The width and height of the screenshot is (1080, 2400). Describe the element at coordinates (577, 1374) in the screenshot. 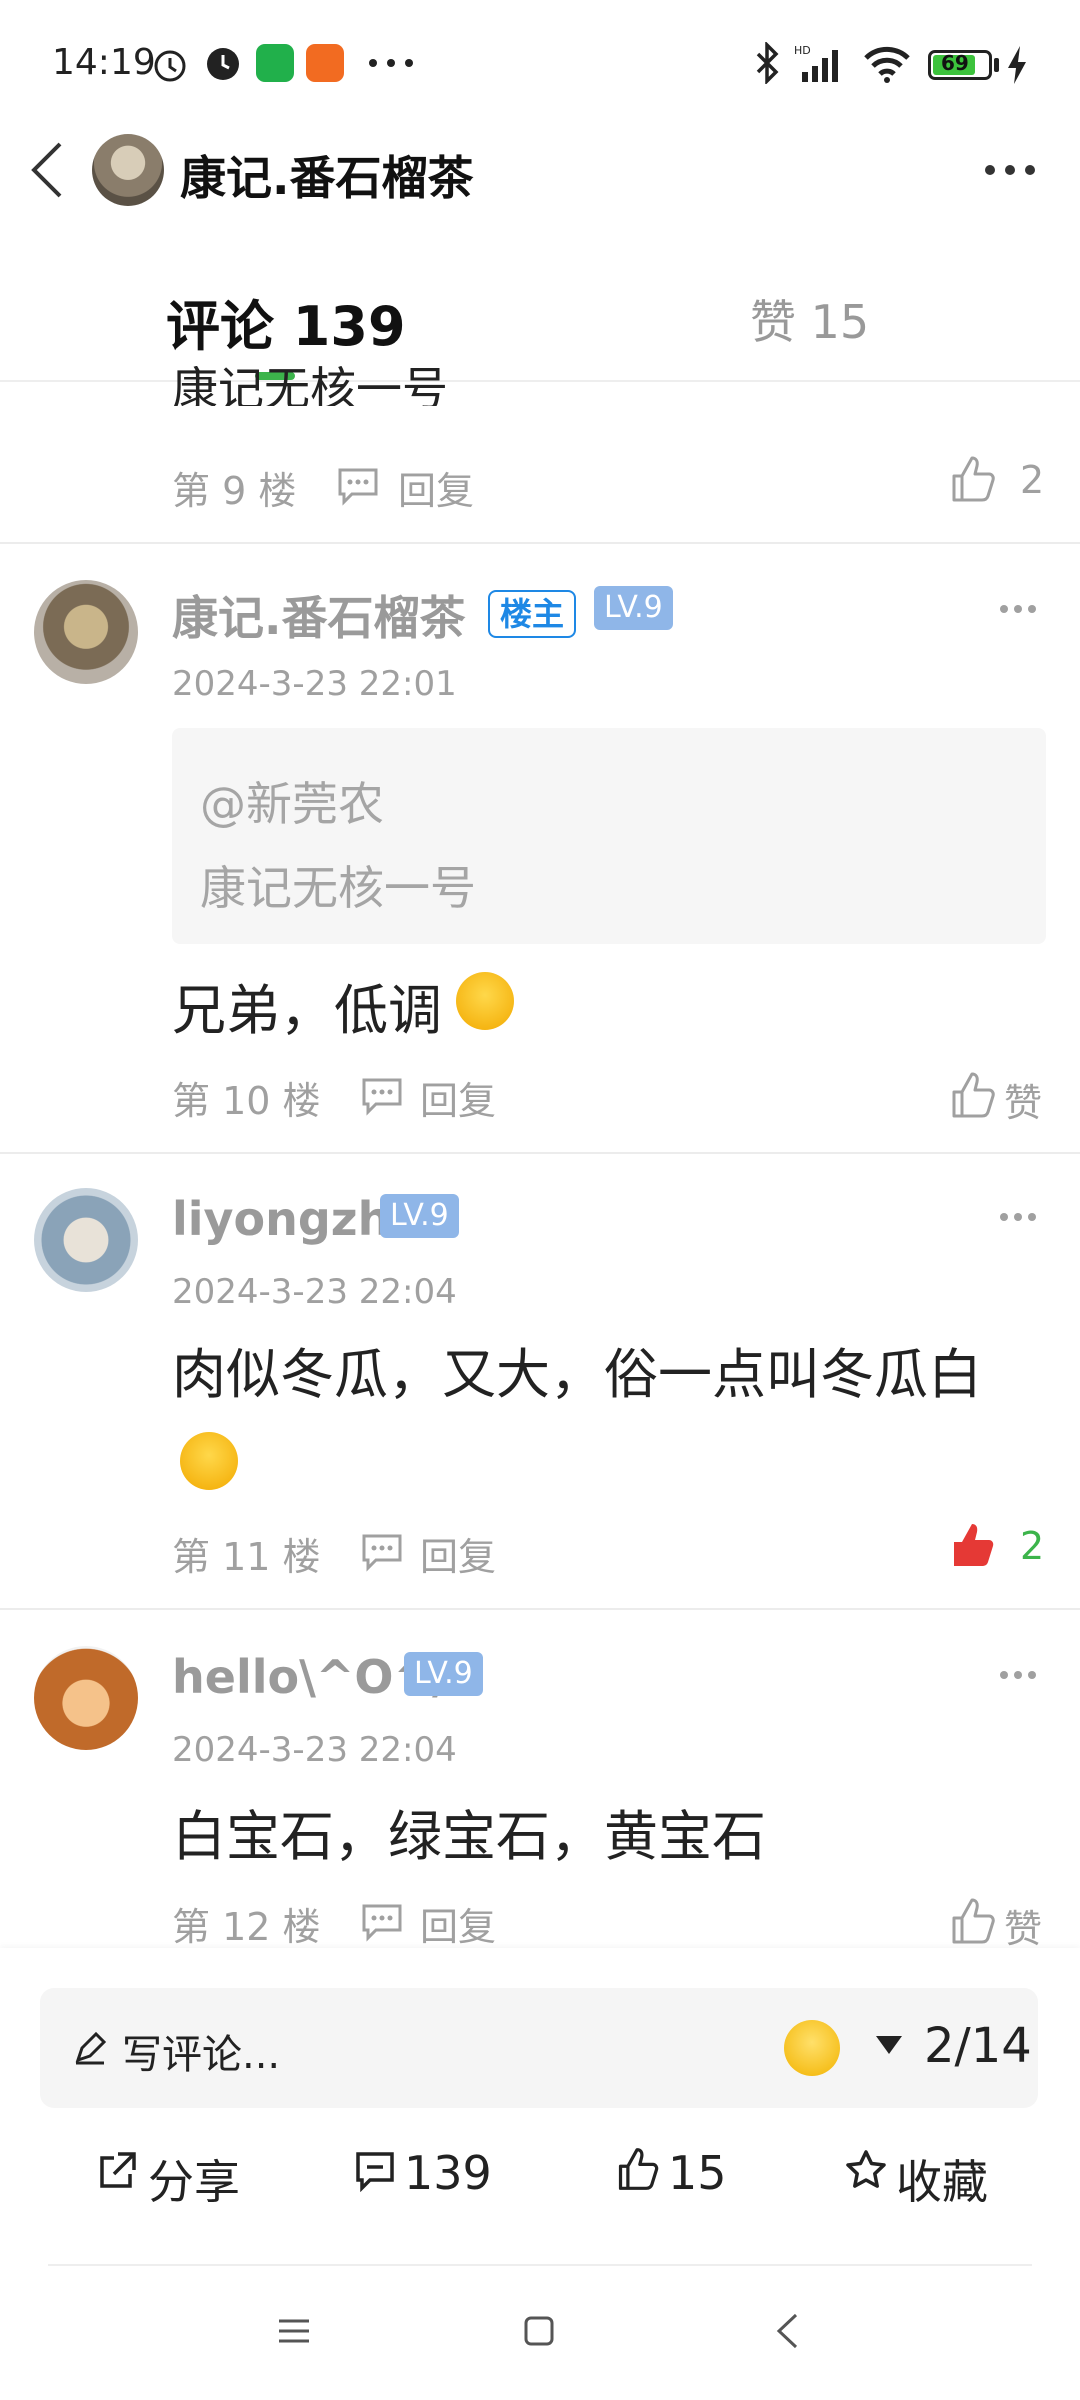

I see `comment-text: 肉似冬瓜，又大，俗一点叫冬瓜白` at that location.